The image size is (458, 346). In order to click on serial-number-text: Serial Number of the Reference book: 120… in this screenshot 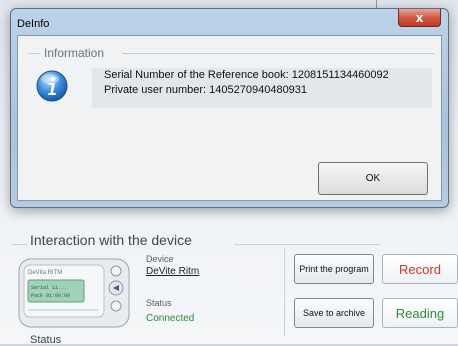, I will do `click(246, 75)`.